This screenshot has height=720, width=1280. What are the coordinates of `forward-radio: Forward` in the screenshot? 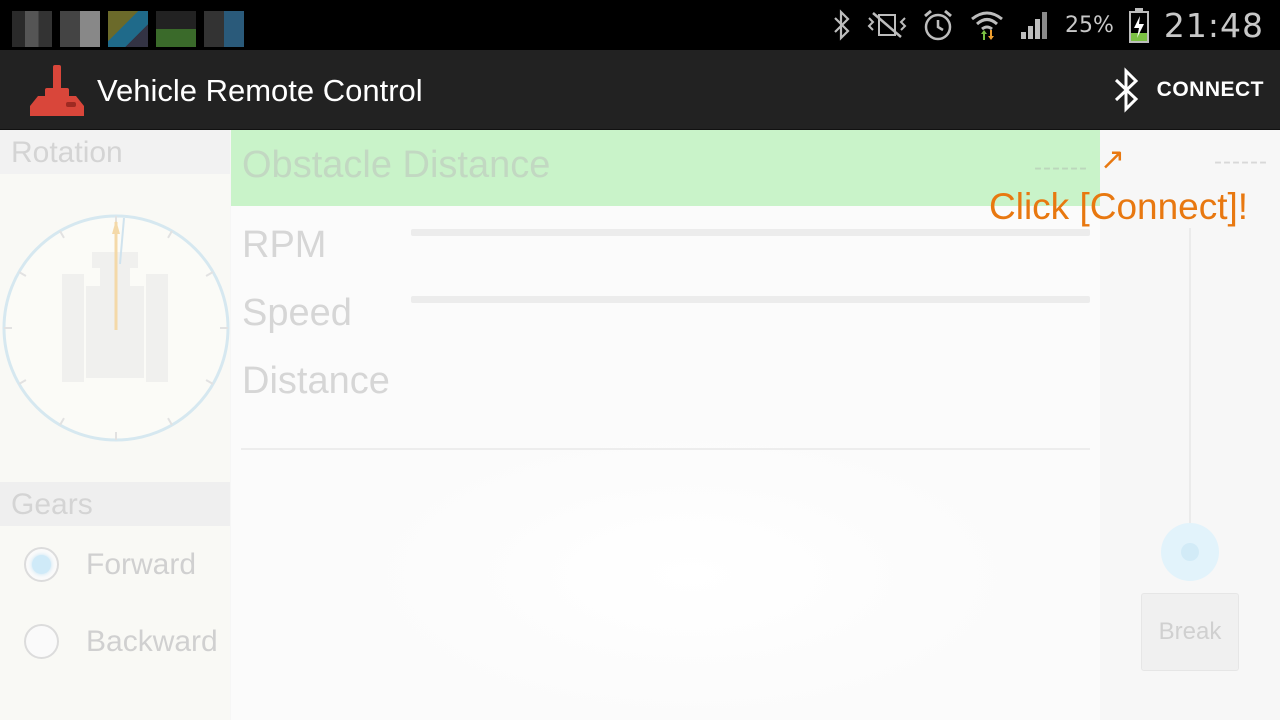 It's located at (110, 564).